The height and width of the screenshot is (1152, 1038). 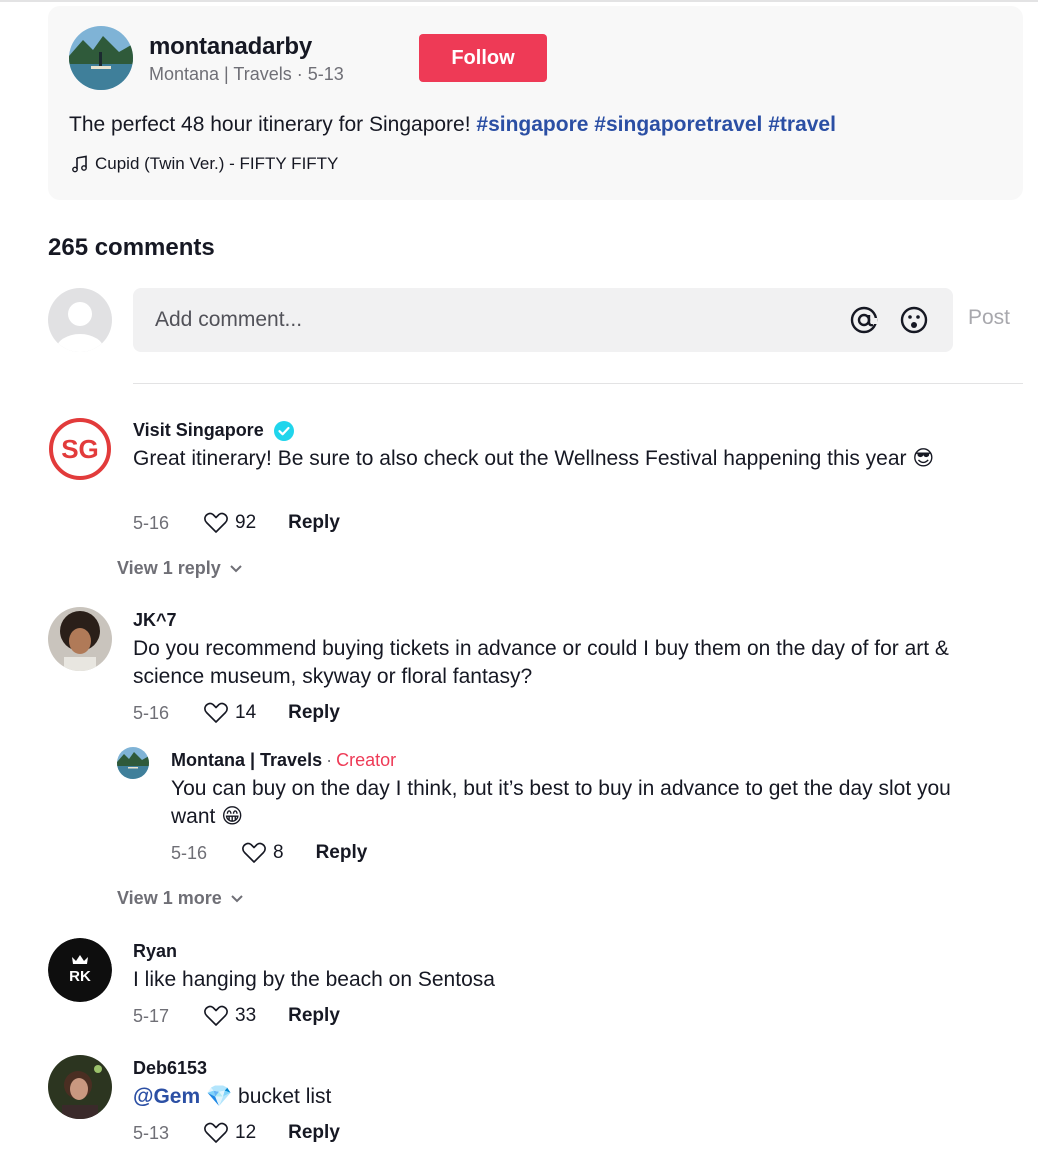 What do you see at coordinates (278, 852) in the screenshot?
I see `like-count: 8` at bounding box center [278, 852].